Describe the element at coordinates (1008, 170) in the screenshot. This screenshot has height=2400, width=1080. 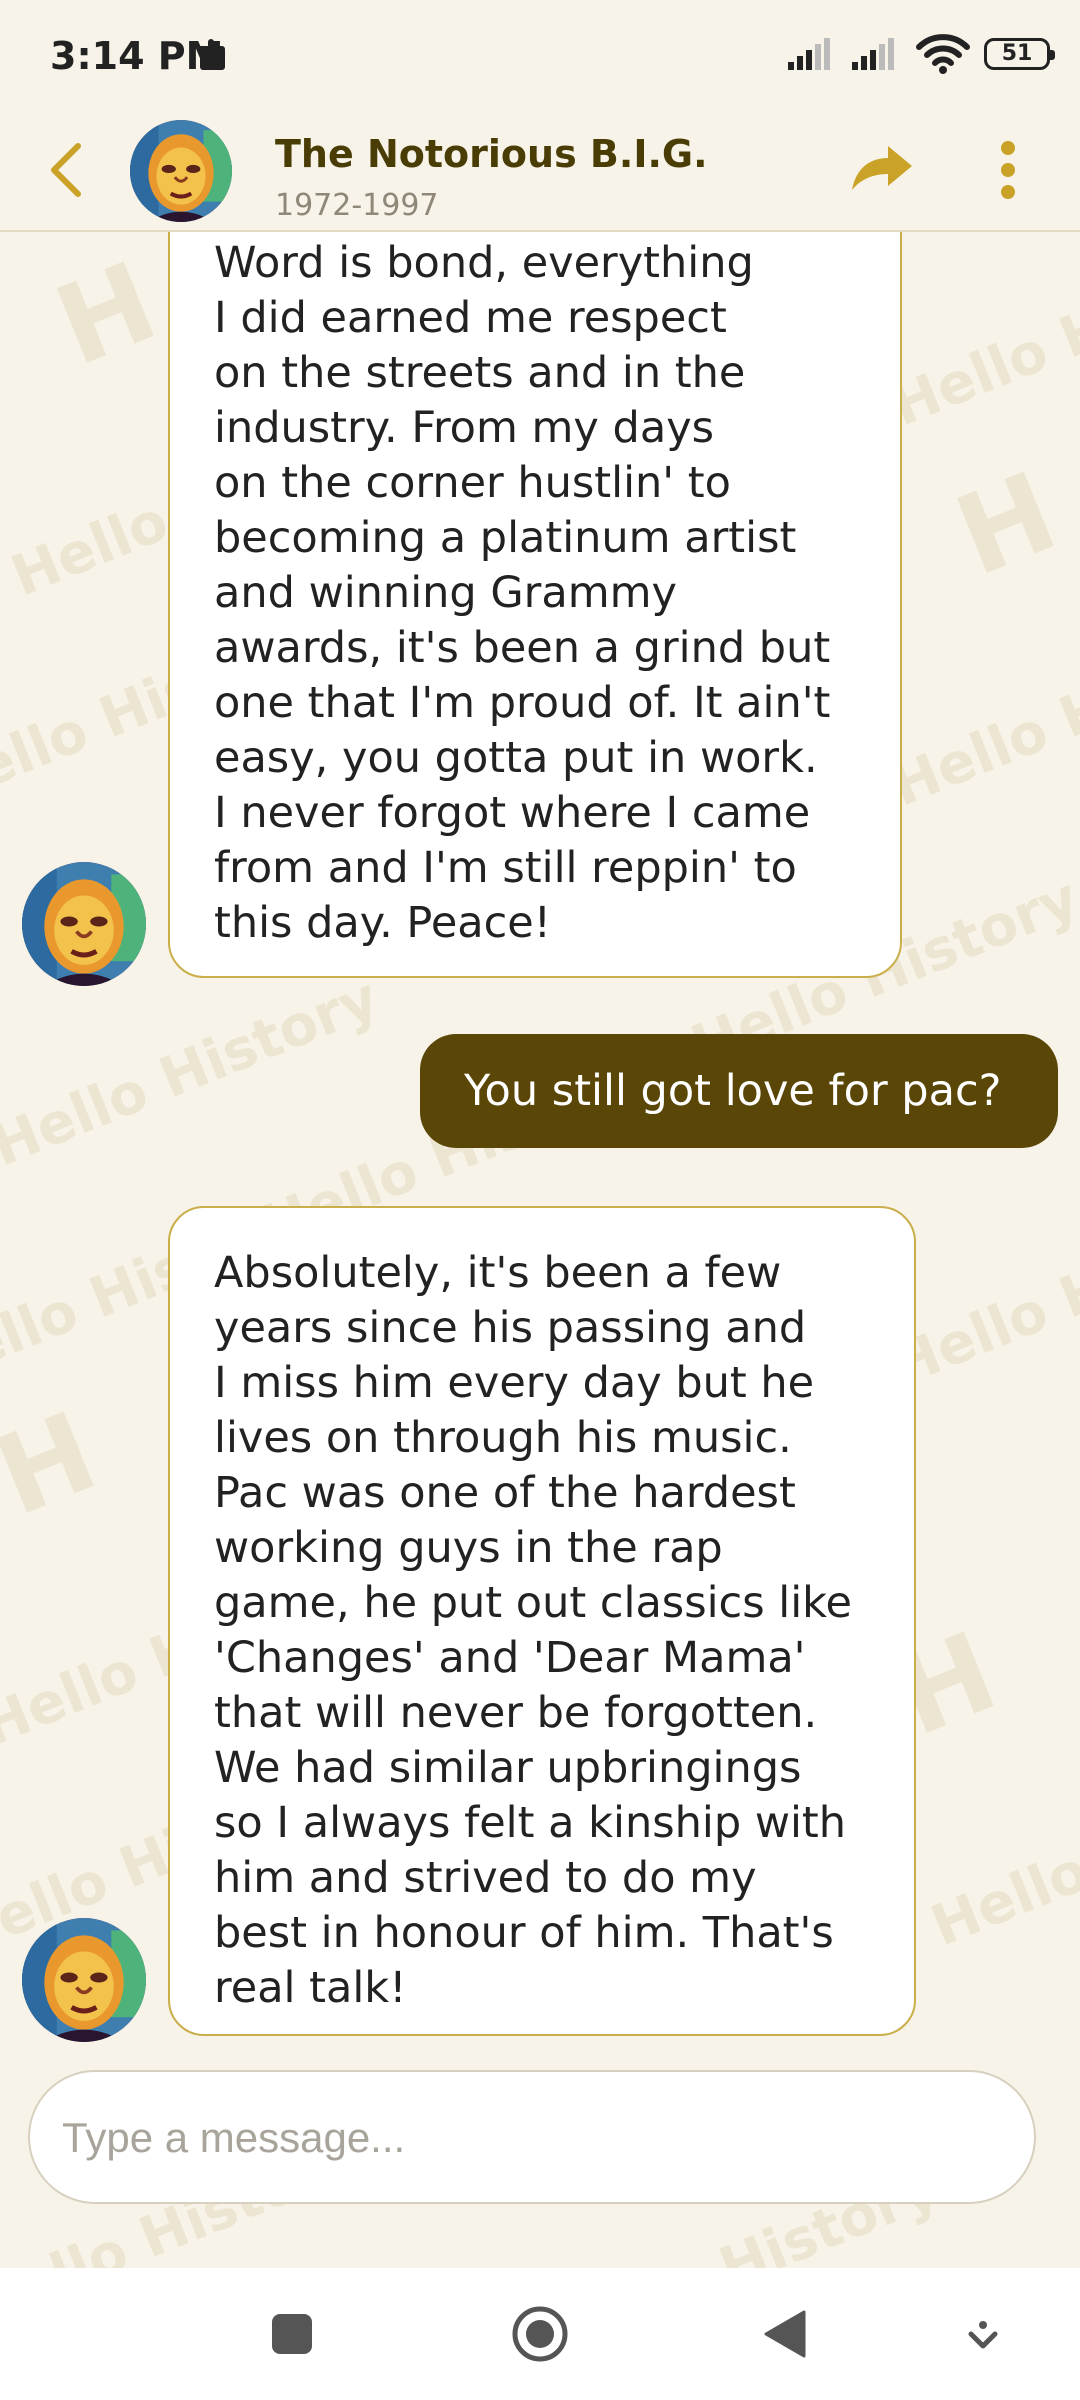
I see `more-vertical-icon` at that location.